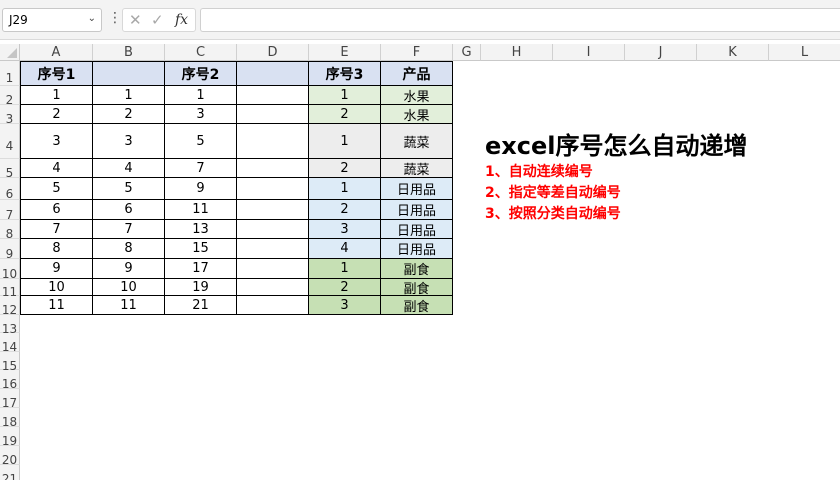  Describe the element at coordinates (10, 52) in the screenshot. I see `select-all-corner` at that location.